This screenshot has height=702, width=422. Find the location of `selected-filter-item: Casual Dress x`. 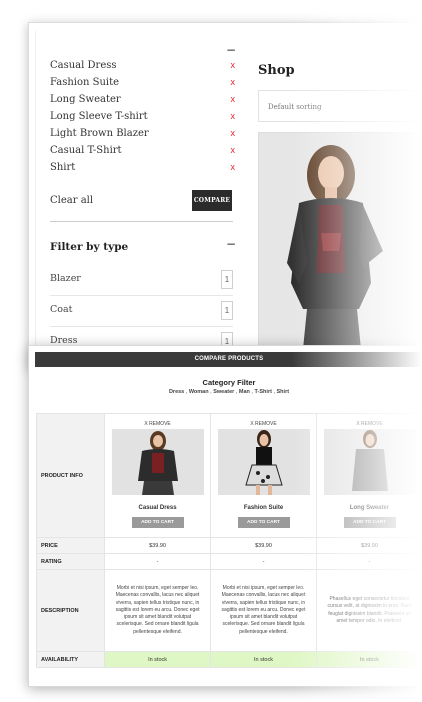

selected-filter-item: Casual Dress x is located at coordinates (142, 65).